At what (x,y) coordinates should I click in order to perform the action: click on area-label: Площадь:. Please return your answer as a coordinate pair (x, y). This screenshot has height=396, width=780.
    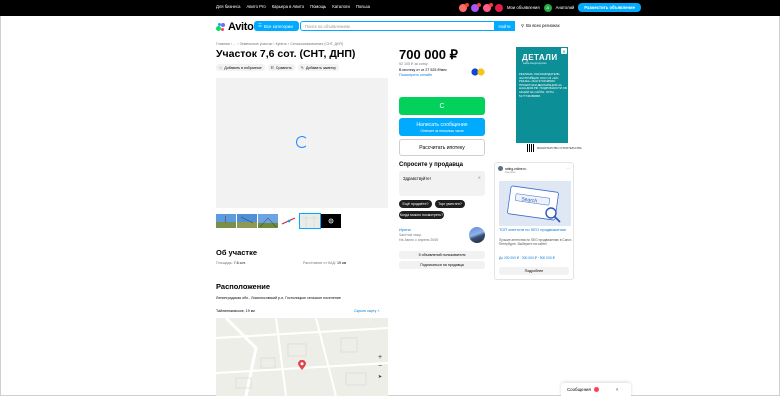
    Looking at the image, I should click on (224, 263).